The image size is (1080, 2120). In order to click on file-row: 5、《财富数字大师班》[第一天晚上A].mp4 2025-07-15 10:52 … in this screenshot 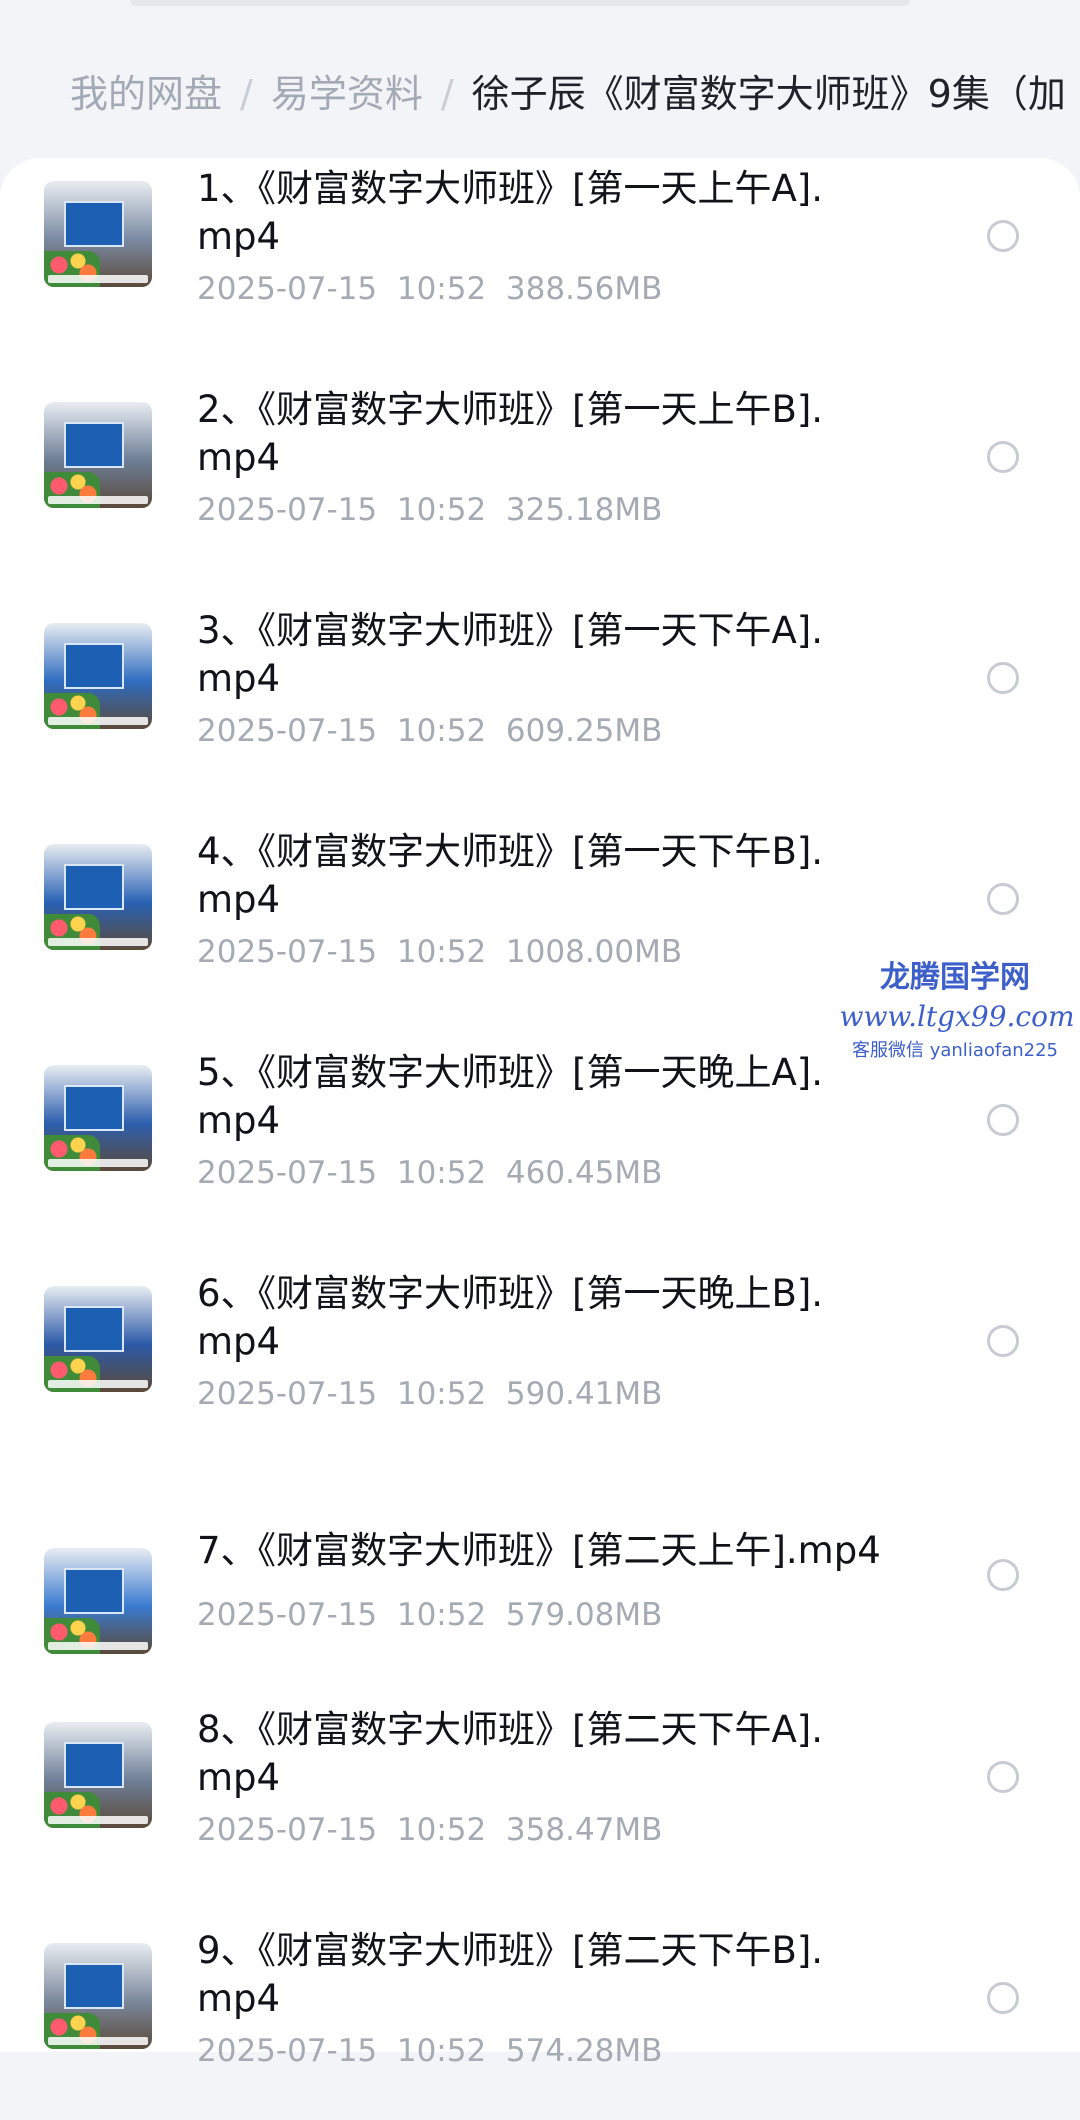, I will do `click(540, 1142)`.